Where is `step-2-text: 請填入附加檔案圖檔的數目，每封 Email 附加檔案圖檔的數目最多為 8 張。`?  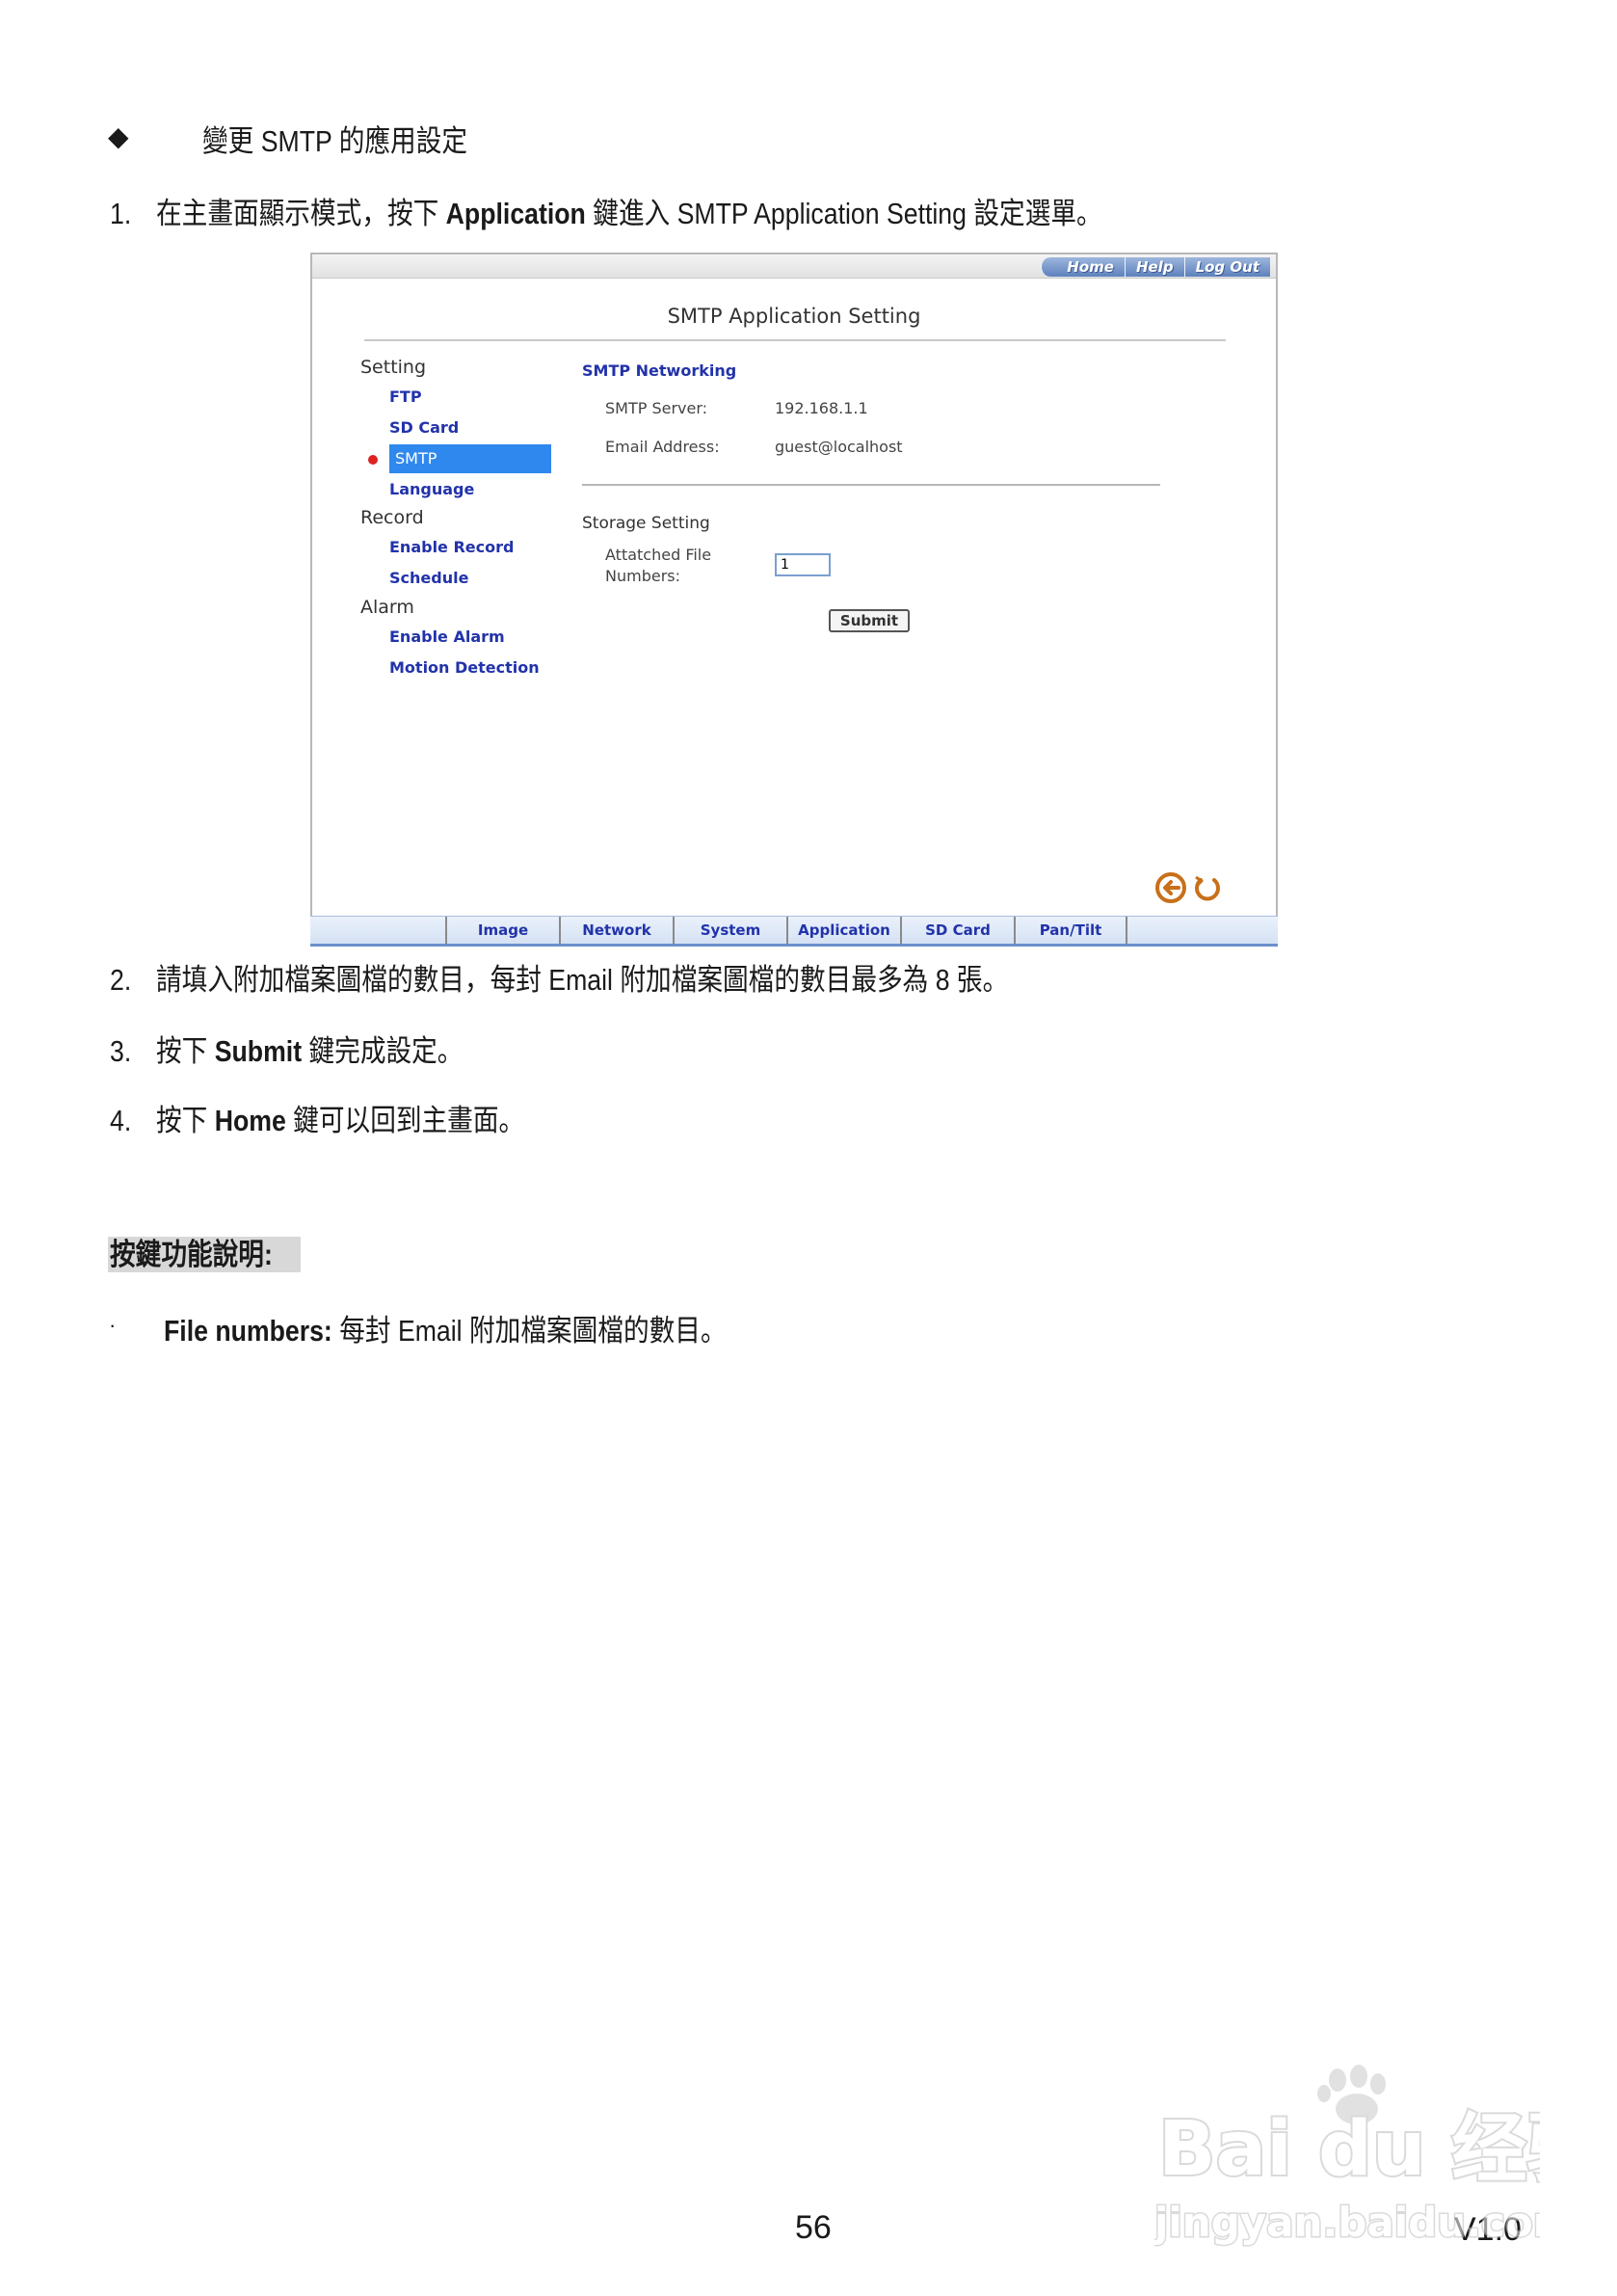
step-2-text: 請填入附加檔案圖檔的數目，每封 Email 附加檔案圖檔的數目最多為 8 張。 is located at coordinates (583, 980).